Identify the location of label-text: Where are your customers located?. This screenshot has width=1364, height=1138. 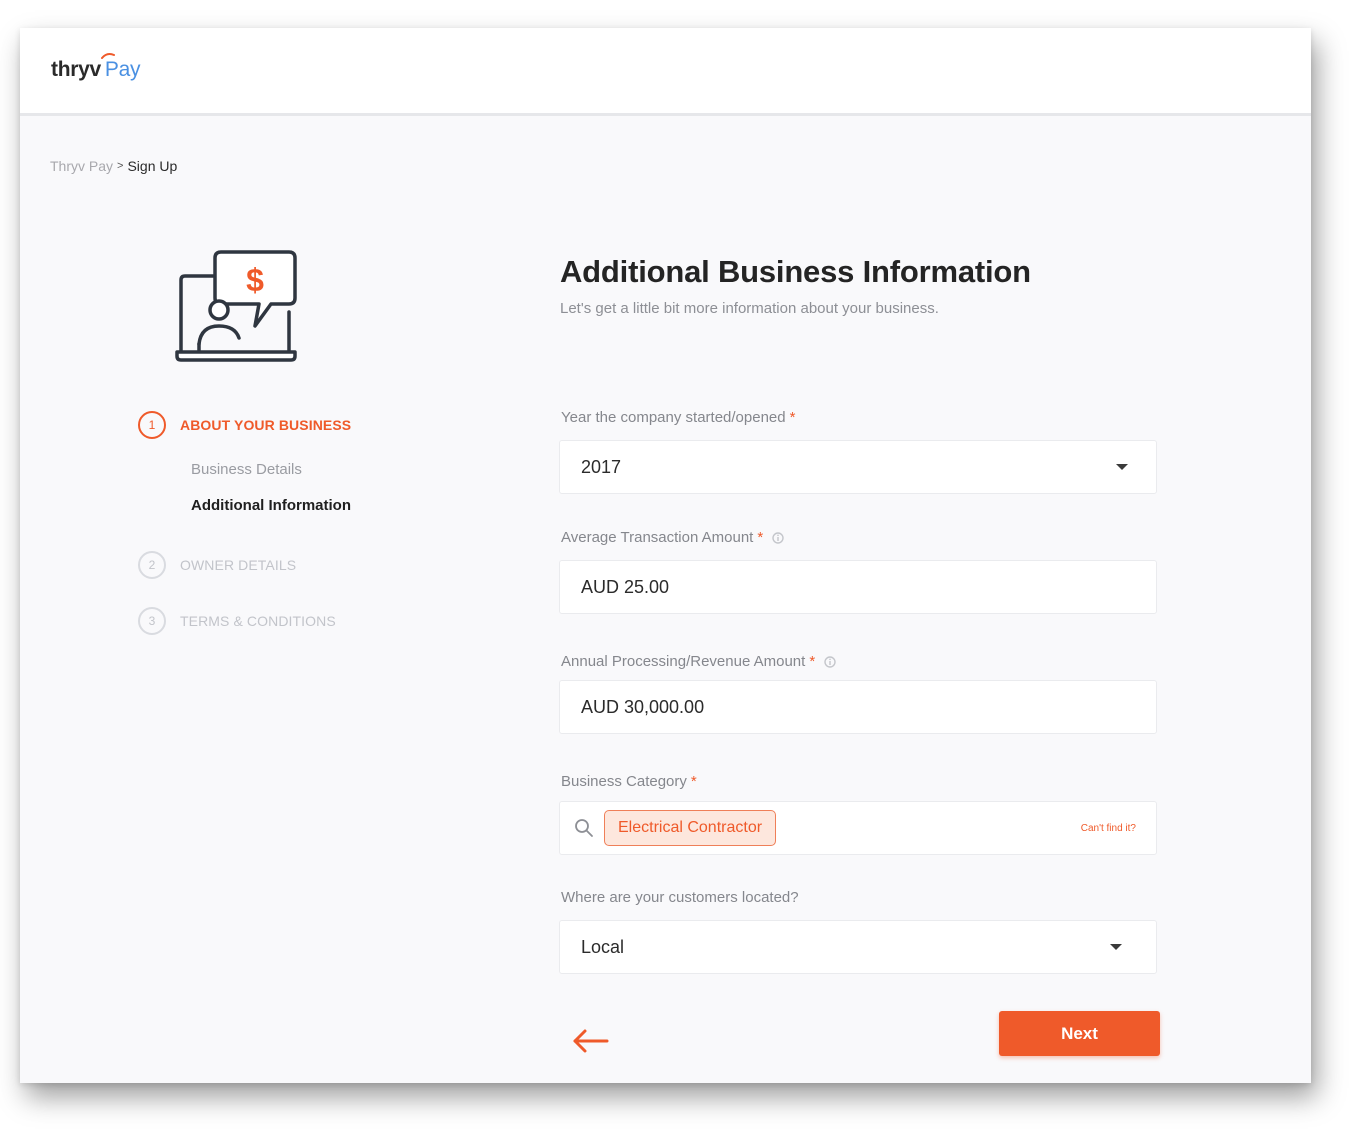
(680, 897).